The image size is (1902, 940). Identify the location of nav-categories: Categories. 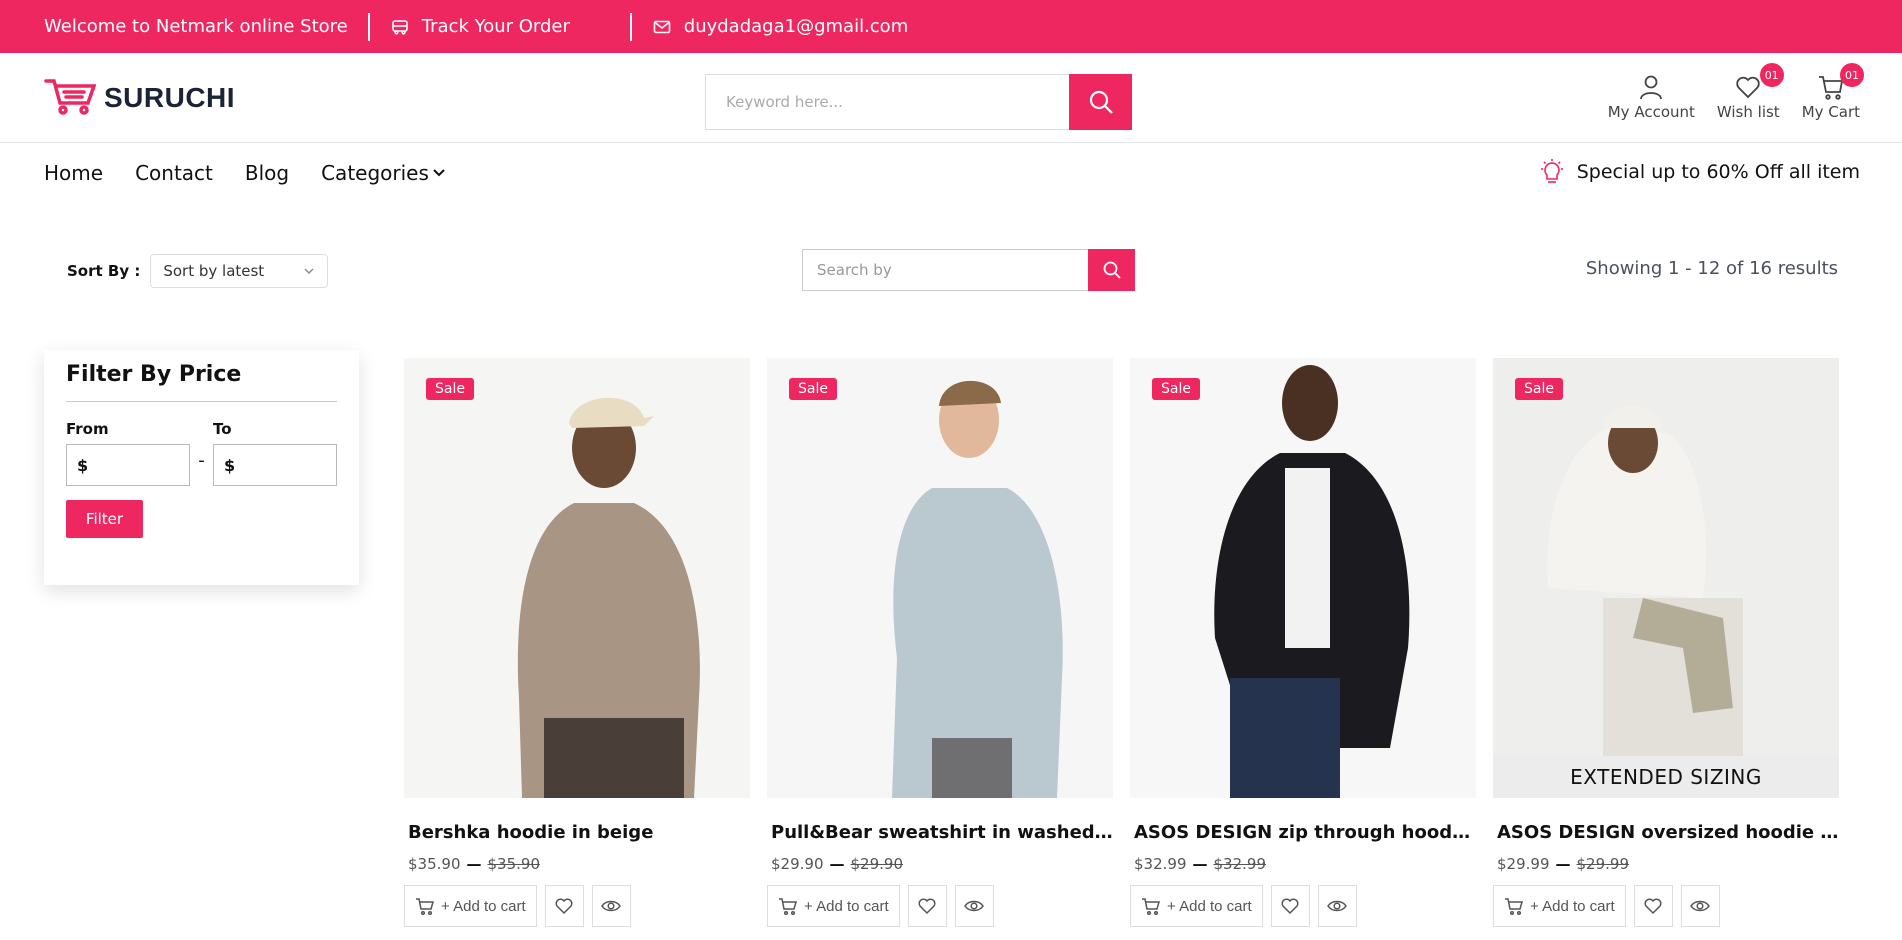
(384, 173).